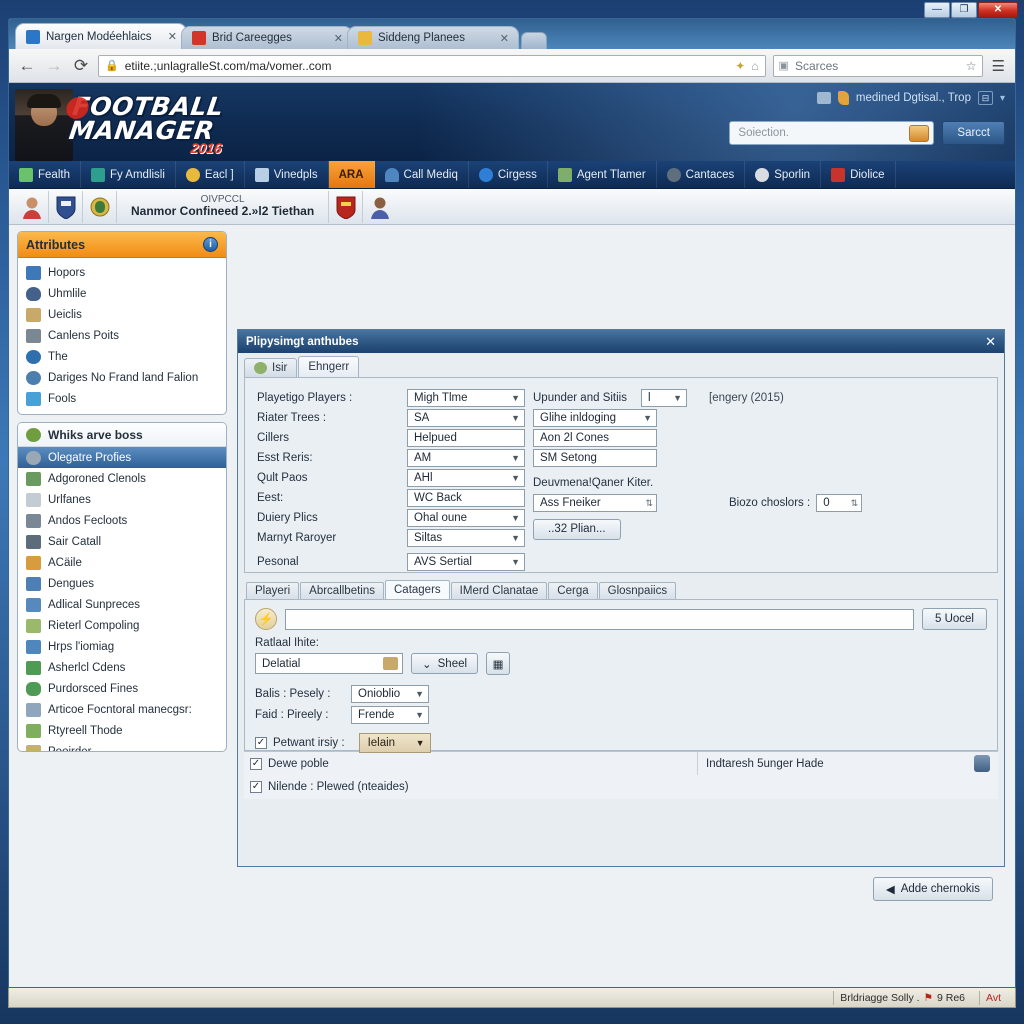  What do you see at coordinates (32, 206) in the screenshot?
I see `breadcrumb-avatar` at bounding box center [32, 206].